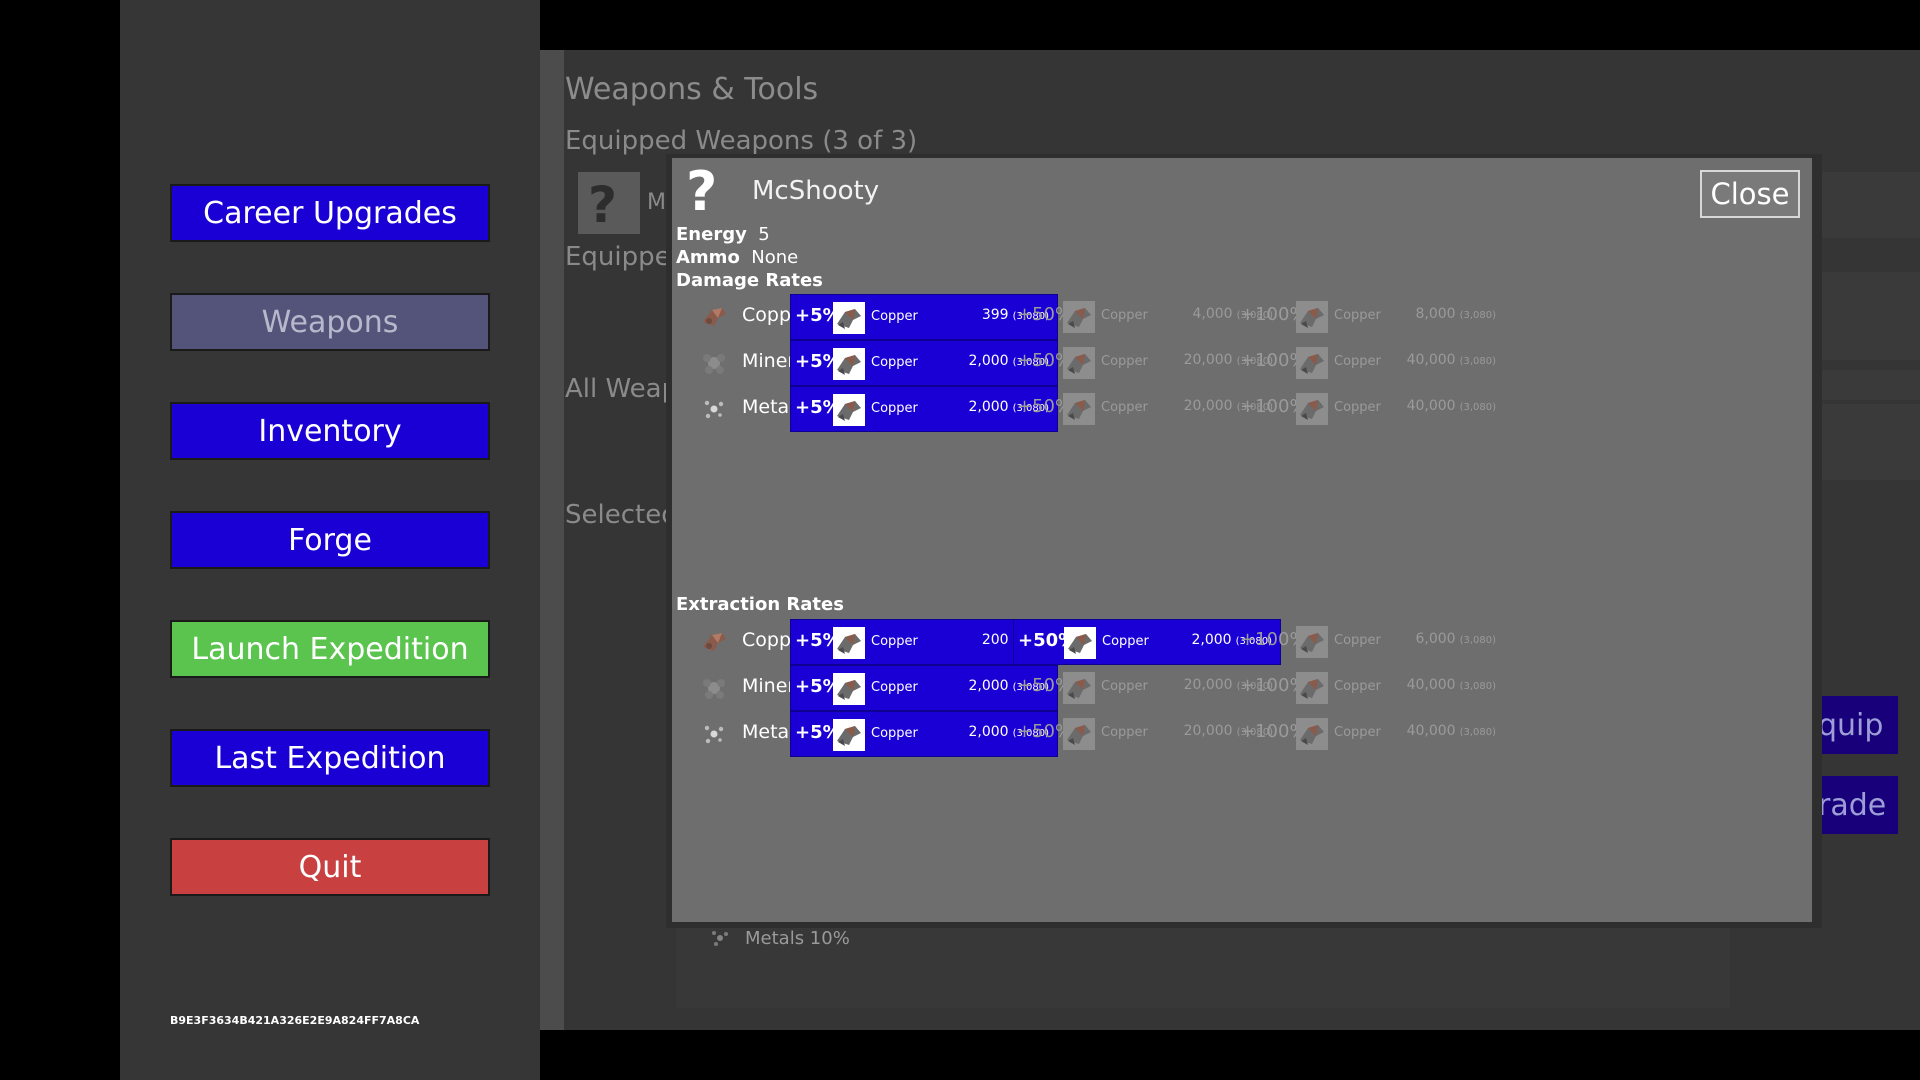  What do you see at coordinates (330, 758) in the screenshot?
I see `last-expedition-button: Last Expedition` at bounding box center [330, 758].